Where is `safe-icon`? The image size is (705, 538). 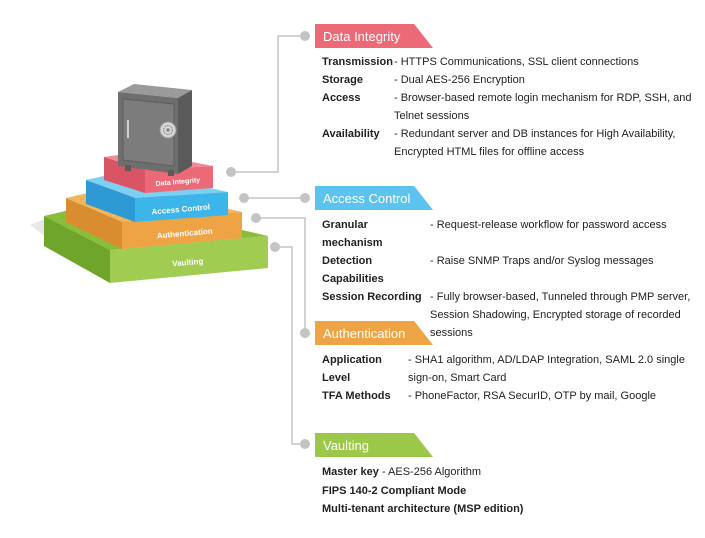 safe-icon is located at coordinates (155, 130).